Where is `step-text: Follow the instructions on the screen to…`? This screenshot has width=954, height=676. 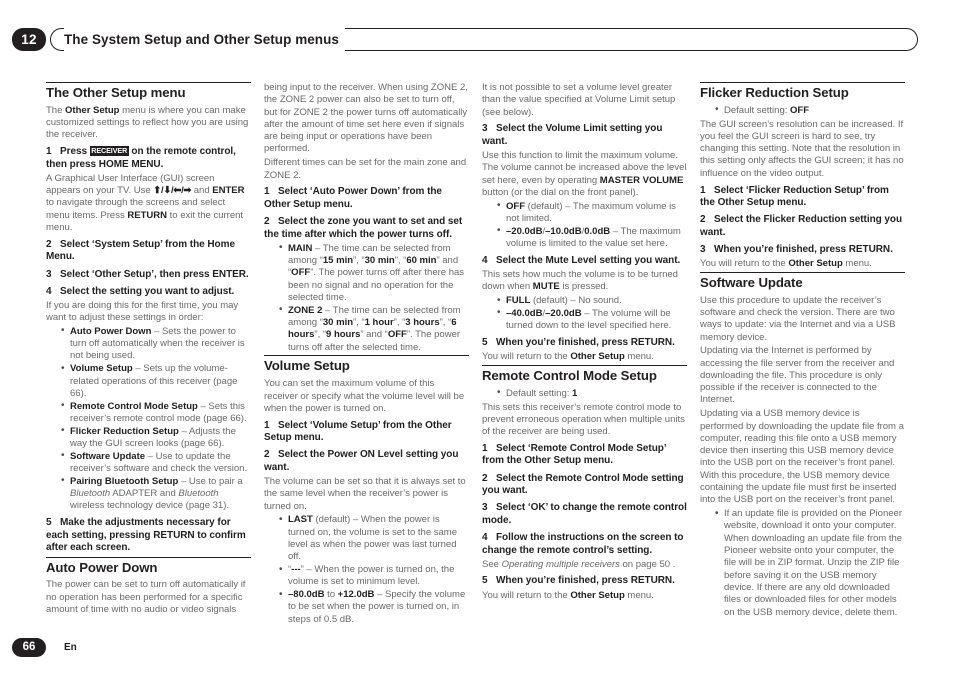
step-text: Follow the instructions on the screen to… is located at coordinates (583, 543).